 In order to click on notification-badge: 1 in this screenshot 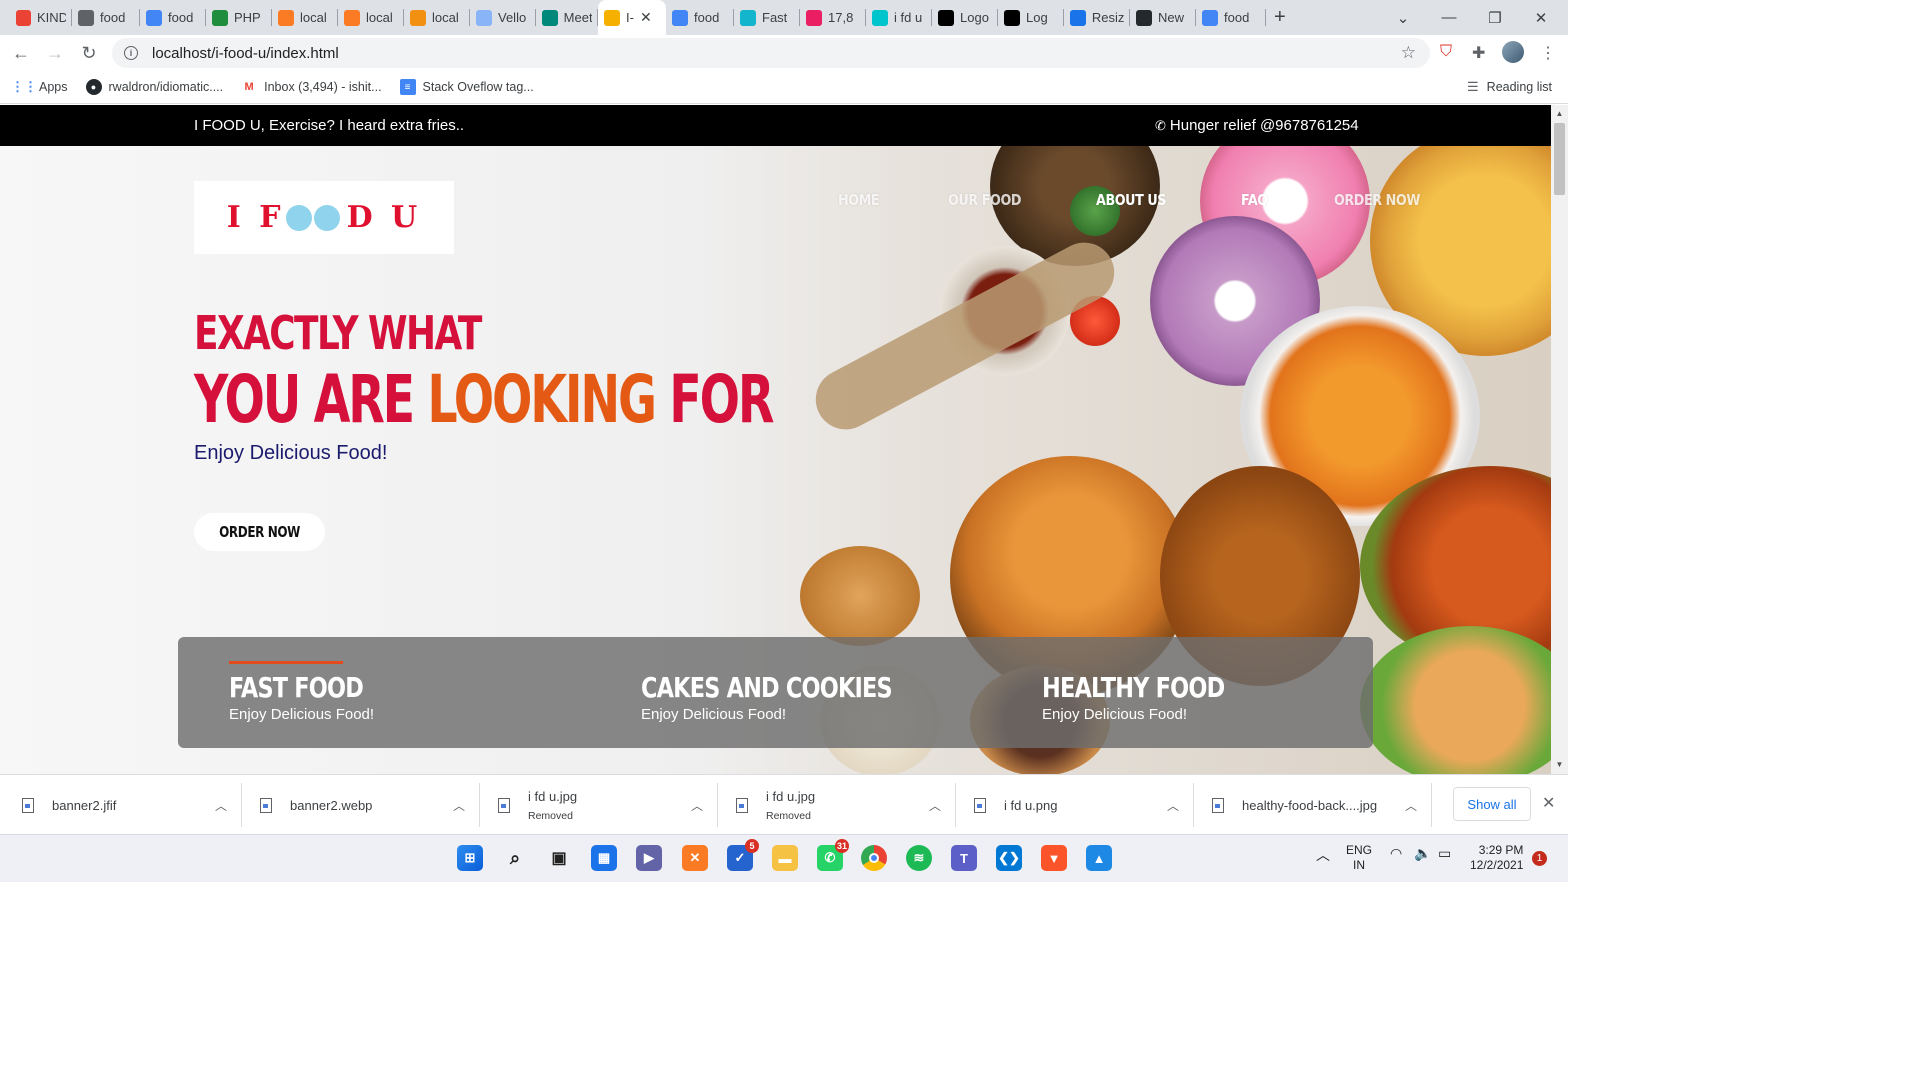, I will do `click(1539, 858)`.